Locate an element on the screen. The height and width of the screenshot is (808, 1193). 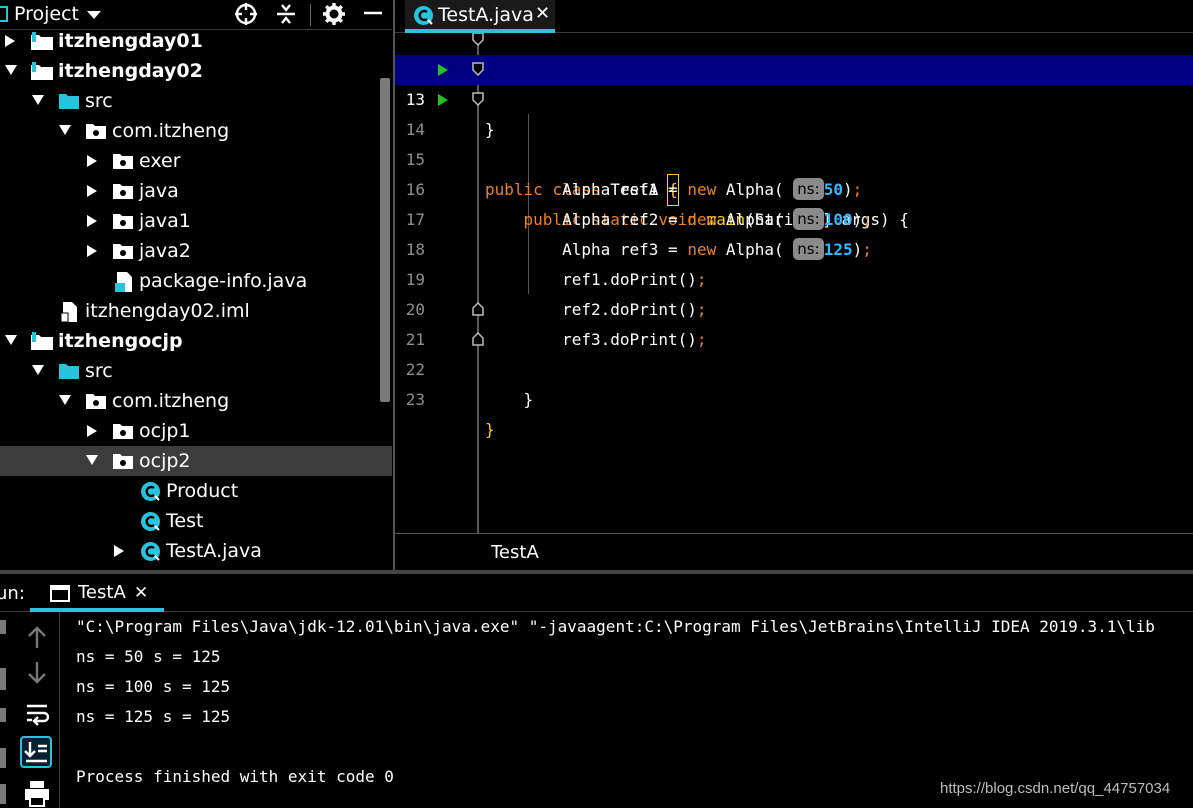
code-line-19: 19 ref2.doPrint(); is located at coordinates (794, 277).